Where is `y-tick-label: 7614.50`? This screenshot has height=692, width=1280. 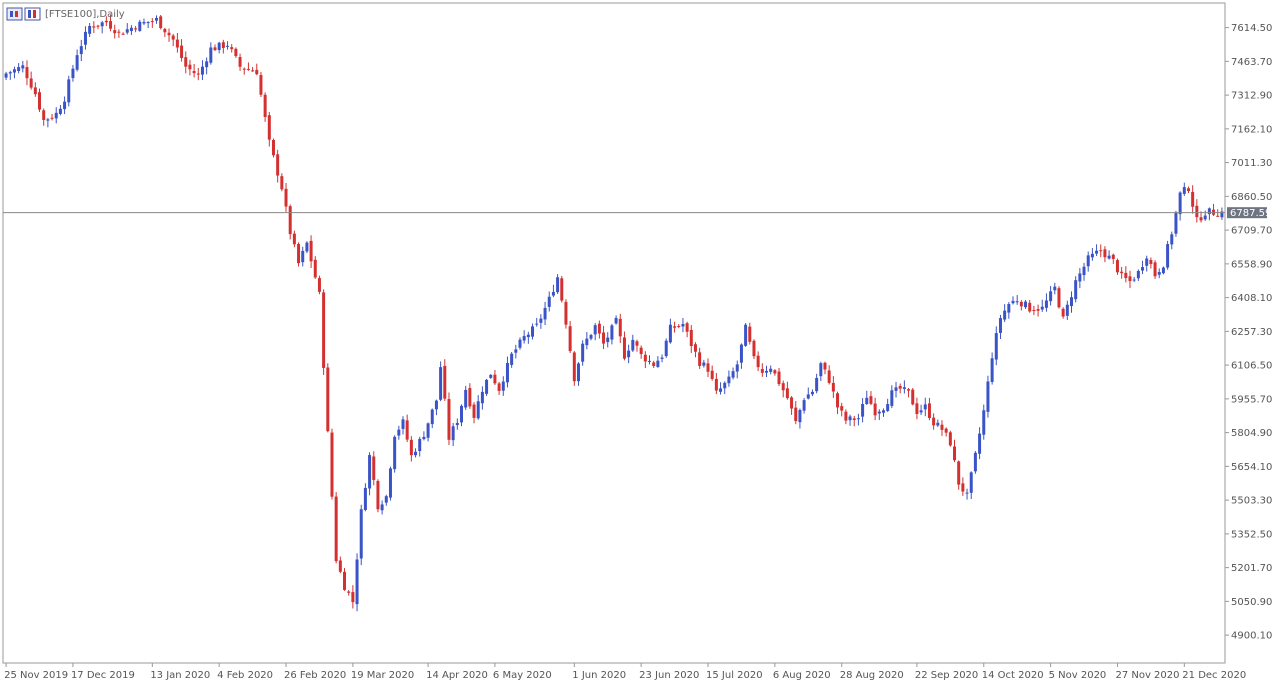
y-tick-label: 7614.50 is located at coordinates (1251, 28).